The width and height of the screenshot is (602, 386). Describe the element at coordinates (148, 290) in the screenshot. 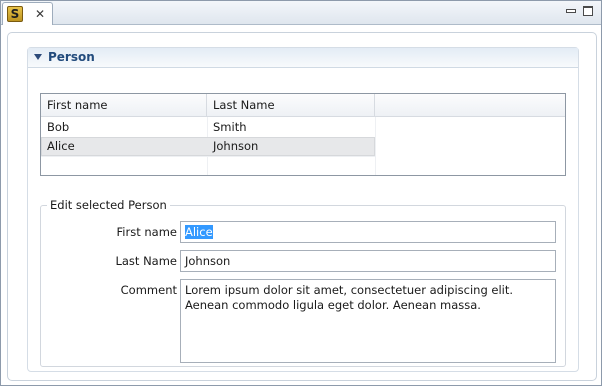

I see `comment-label: Comment` at that location.